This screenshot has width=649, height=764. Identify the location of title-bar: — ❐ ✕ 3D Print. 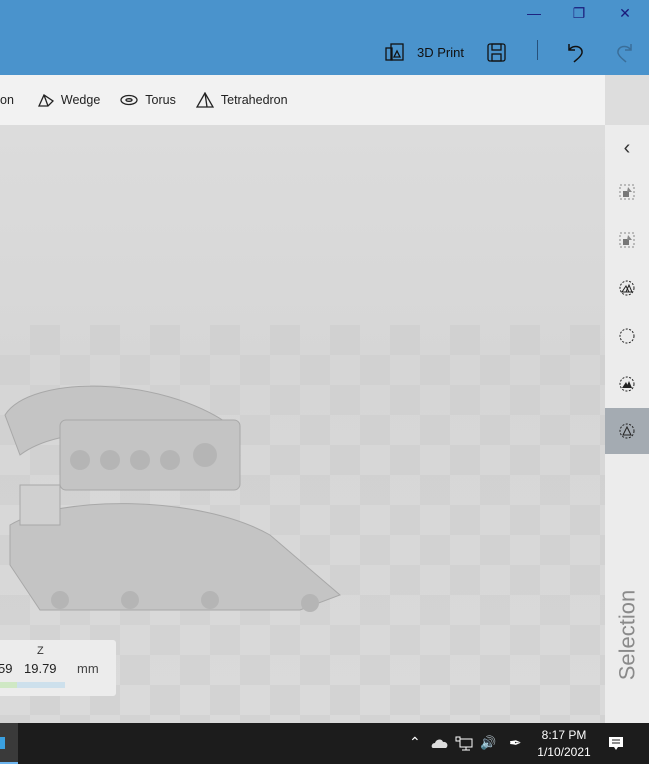
(324, 37).